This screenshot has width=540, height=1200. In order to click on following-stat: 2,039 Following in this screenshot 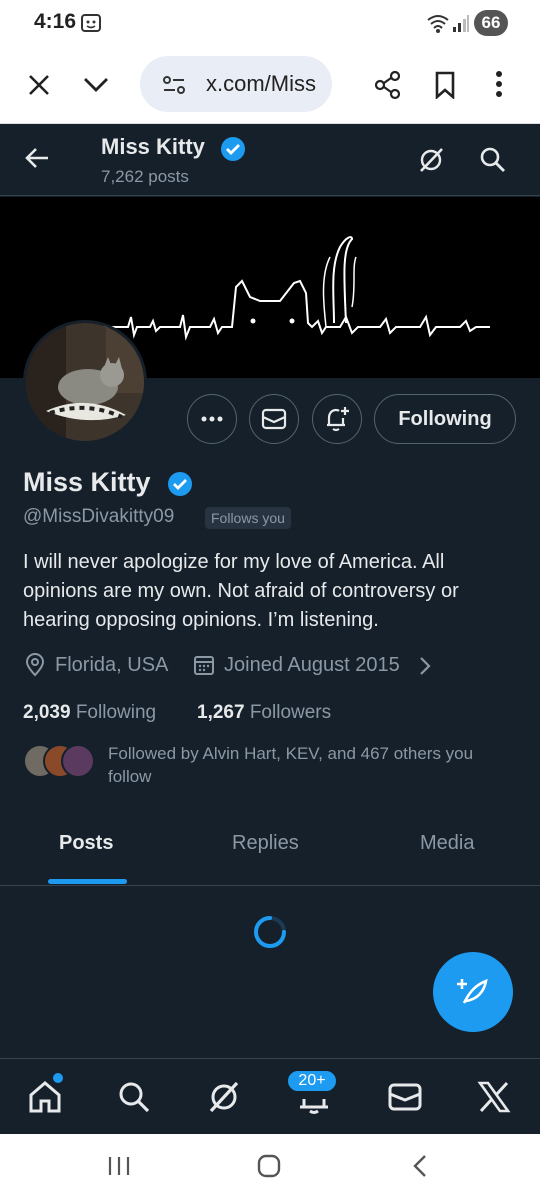, I will do `click(89, 713)`.